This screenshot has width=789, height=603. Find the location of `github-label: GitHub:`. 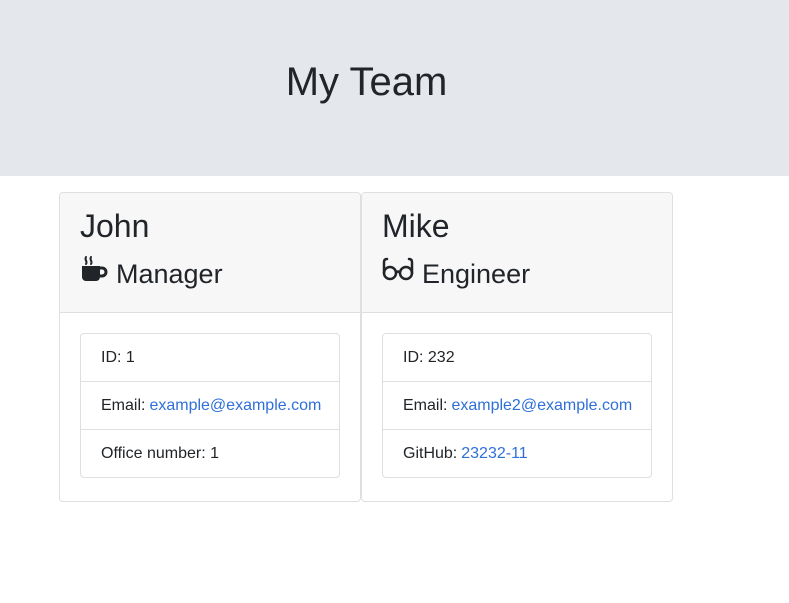

github-label: GitHub: is located at coordinates (430, 453).